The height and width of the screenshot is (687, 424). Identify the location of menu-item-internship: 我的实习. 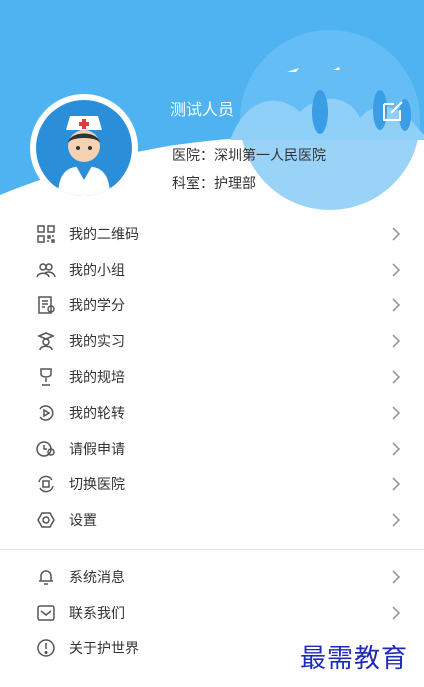
(212, 341).